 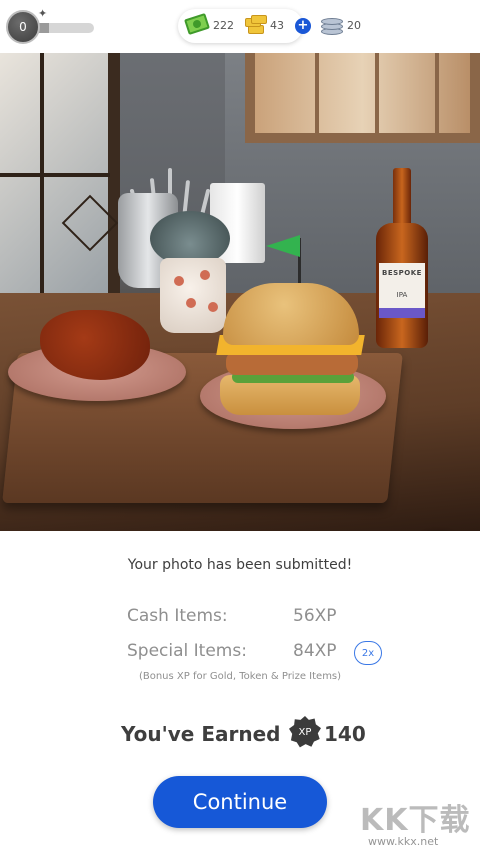 What do you see at coordinates (177, 616) in the screenshot?
I see `cash-items-label: Cash Items:` at bounding box center [177, 616].